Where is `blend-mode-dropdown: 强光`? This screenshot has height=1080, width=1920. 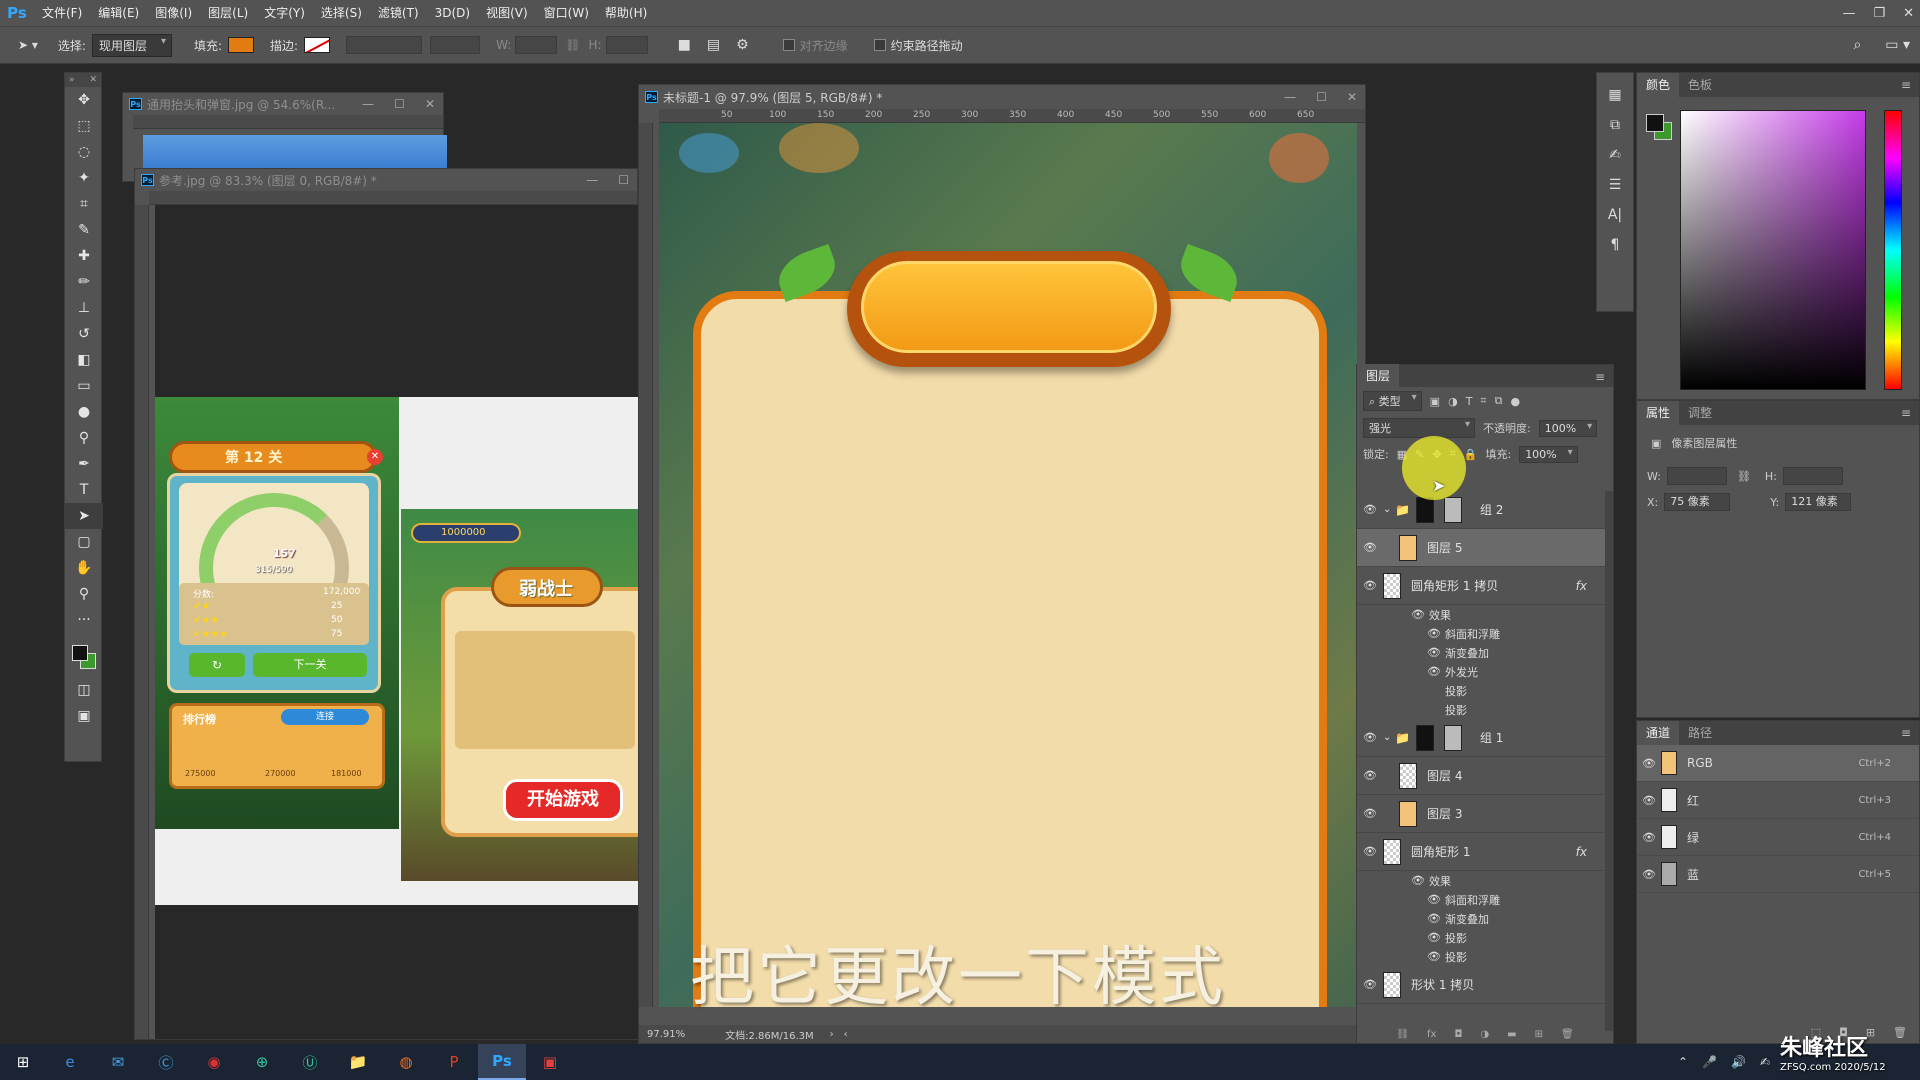 blend-mode-dropdown: 强光 is located at coordinates (1419, 428).